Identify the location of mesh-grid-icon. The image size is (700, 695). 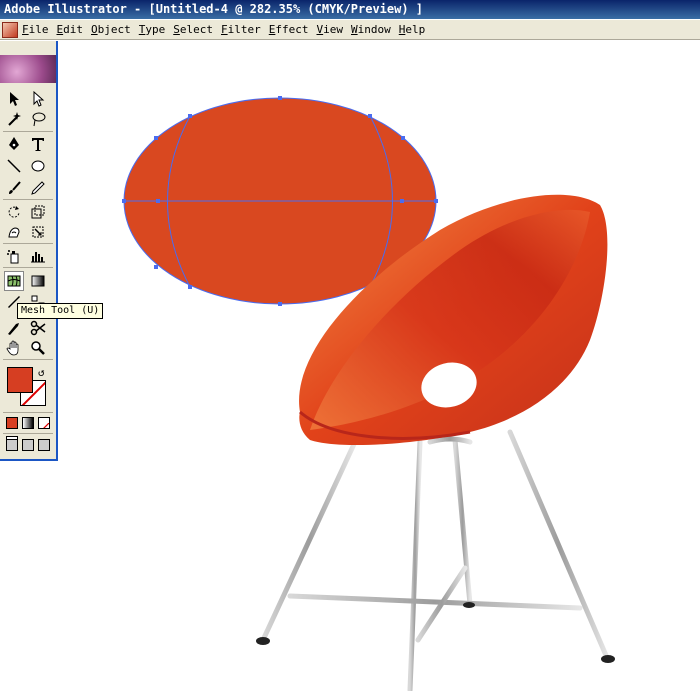
(14, 281).